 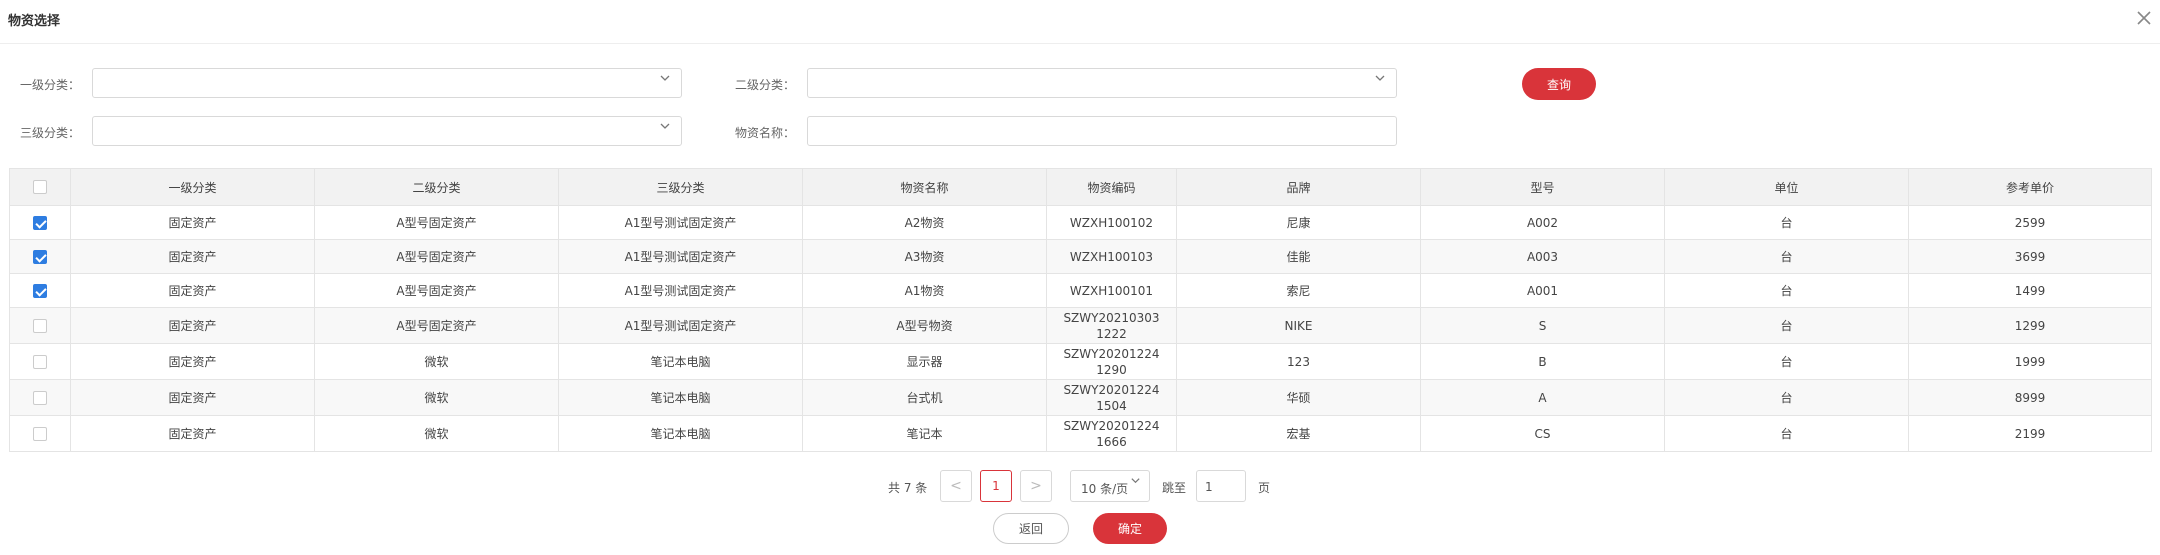 What do you see at coordinates (1542, 256) in the screenshot?
I see `table-cell: A003` at bounding box center [1542, 256].